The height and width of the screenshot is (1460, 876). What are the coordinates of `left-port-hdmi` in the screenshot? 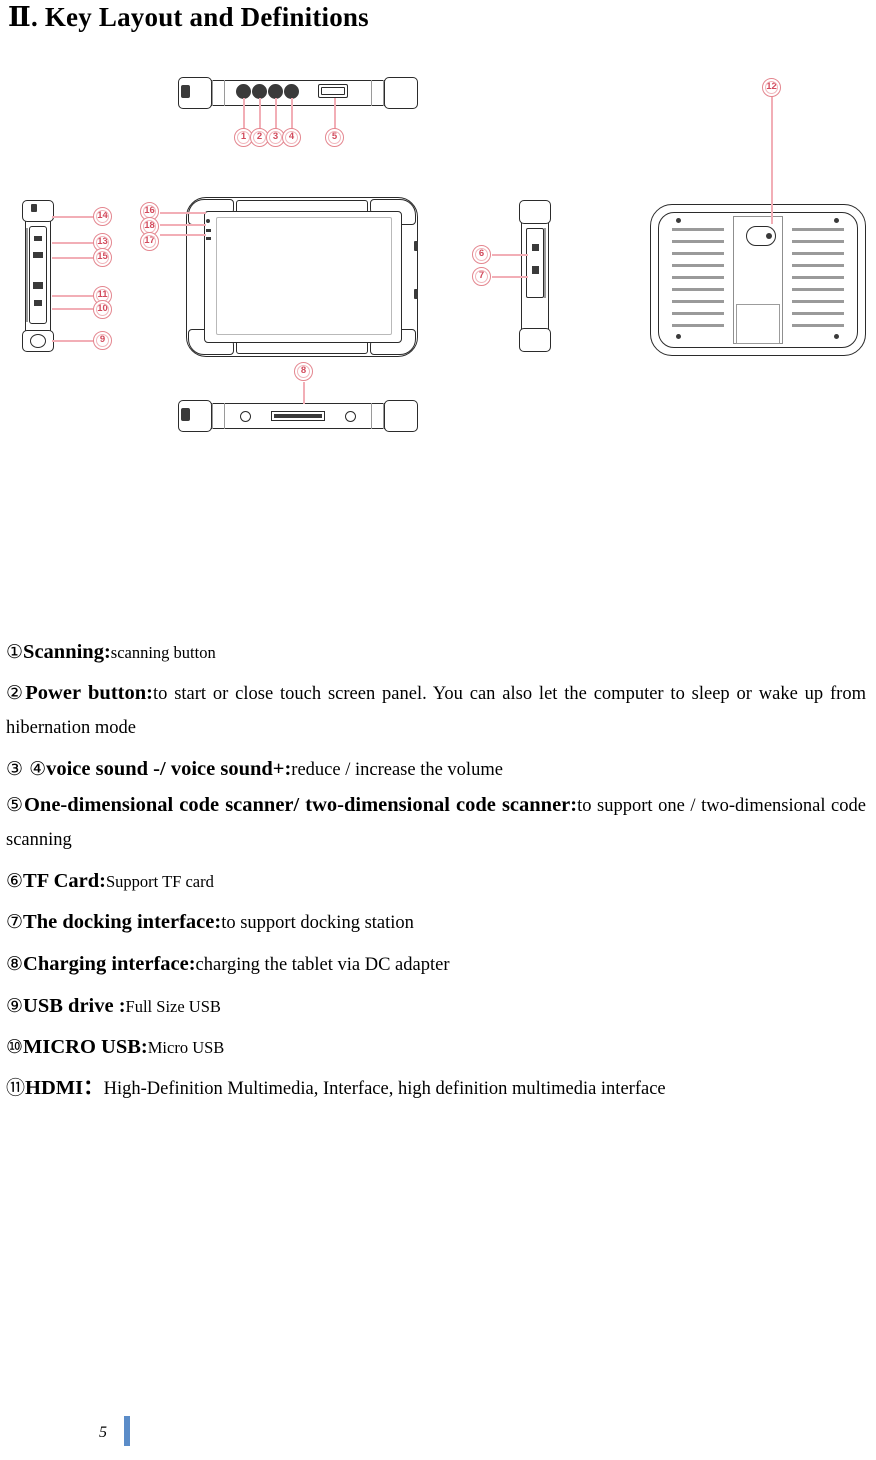 It's located at (38, 255).